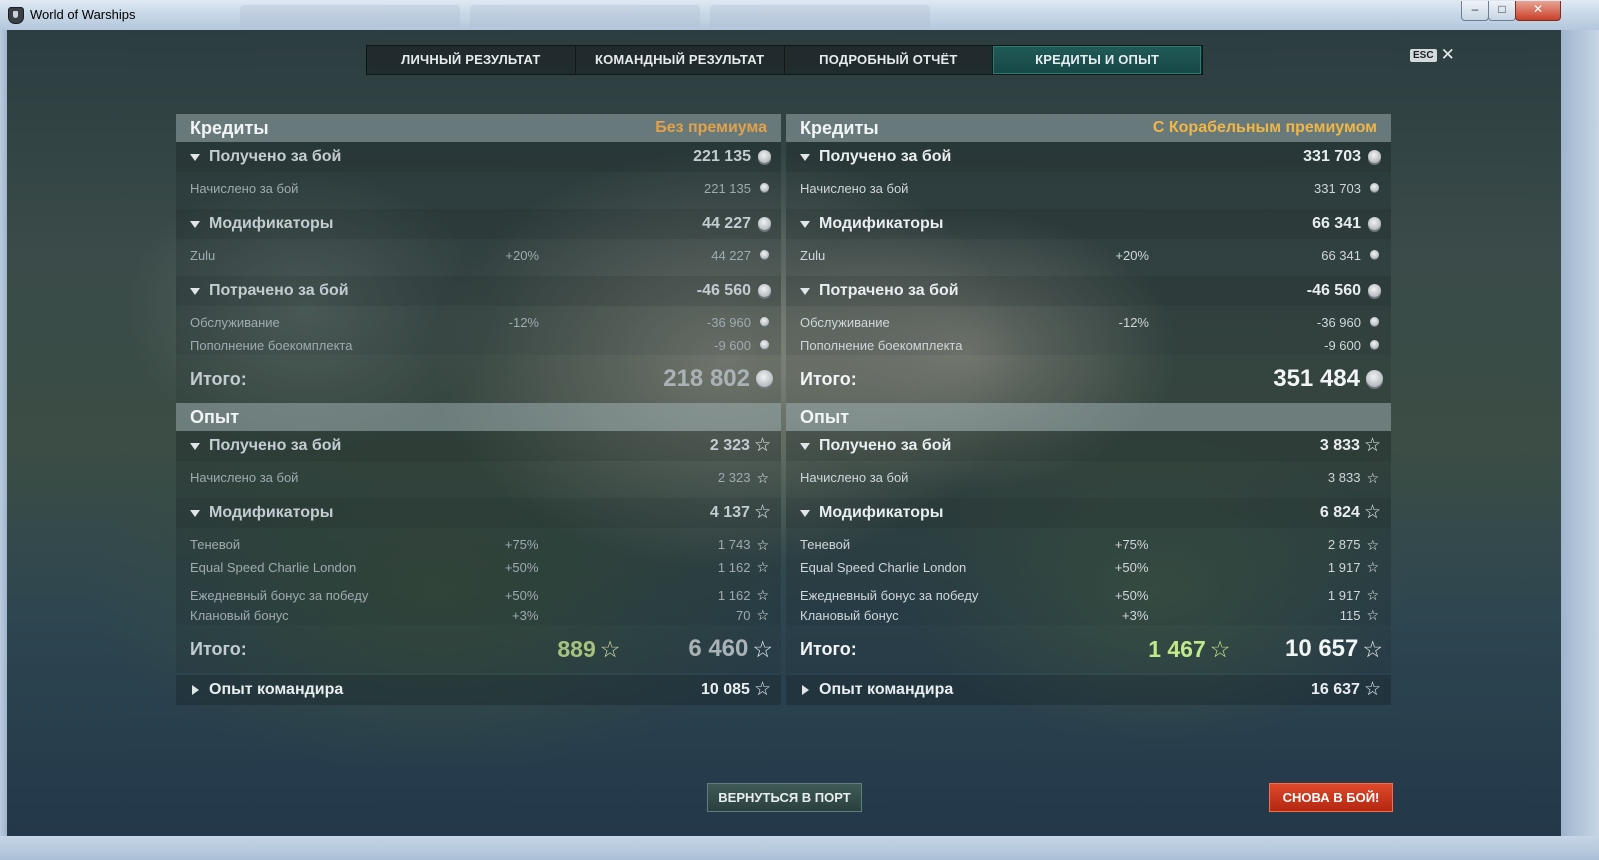  Describe the element at coordinates (478, 186) in the screenshot. I see `credits-accrued-row: Начислено за бой 221 135` at that location.